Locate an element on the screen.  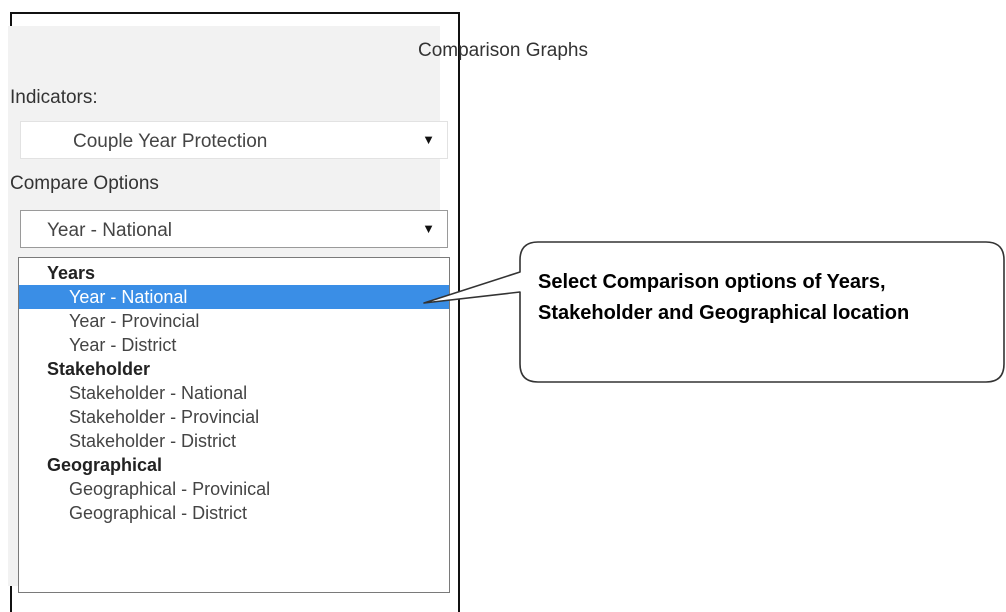
option-year-national: Year - National is located at coordinates (234, 297).